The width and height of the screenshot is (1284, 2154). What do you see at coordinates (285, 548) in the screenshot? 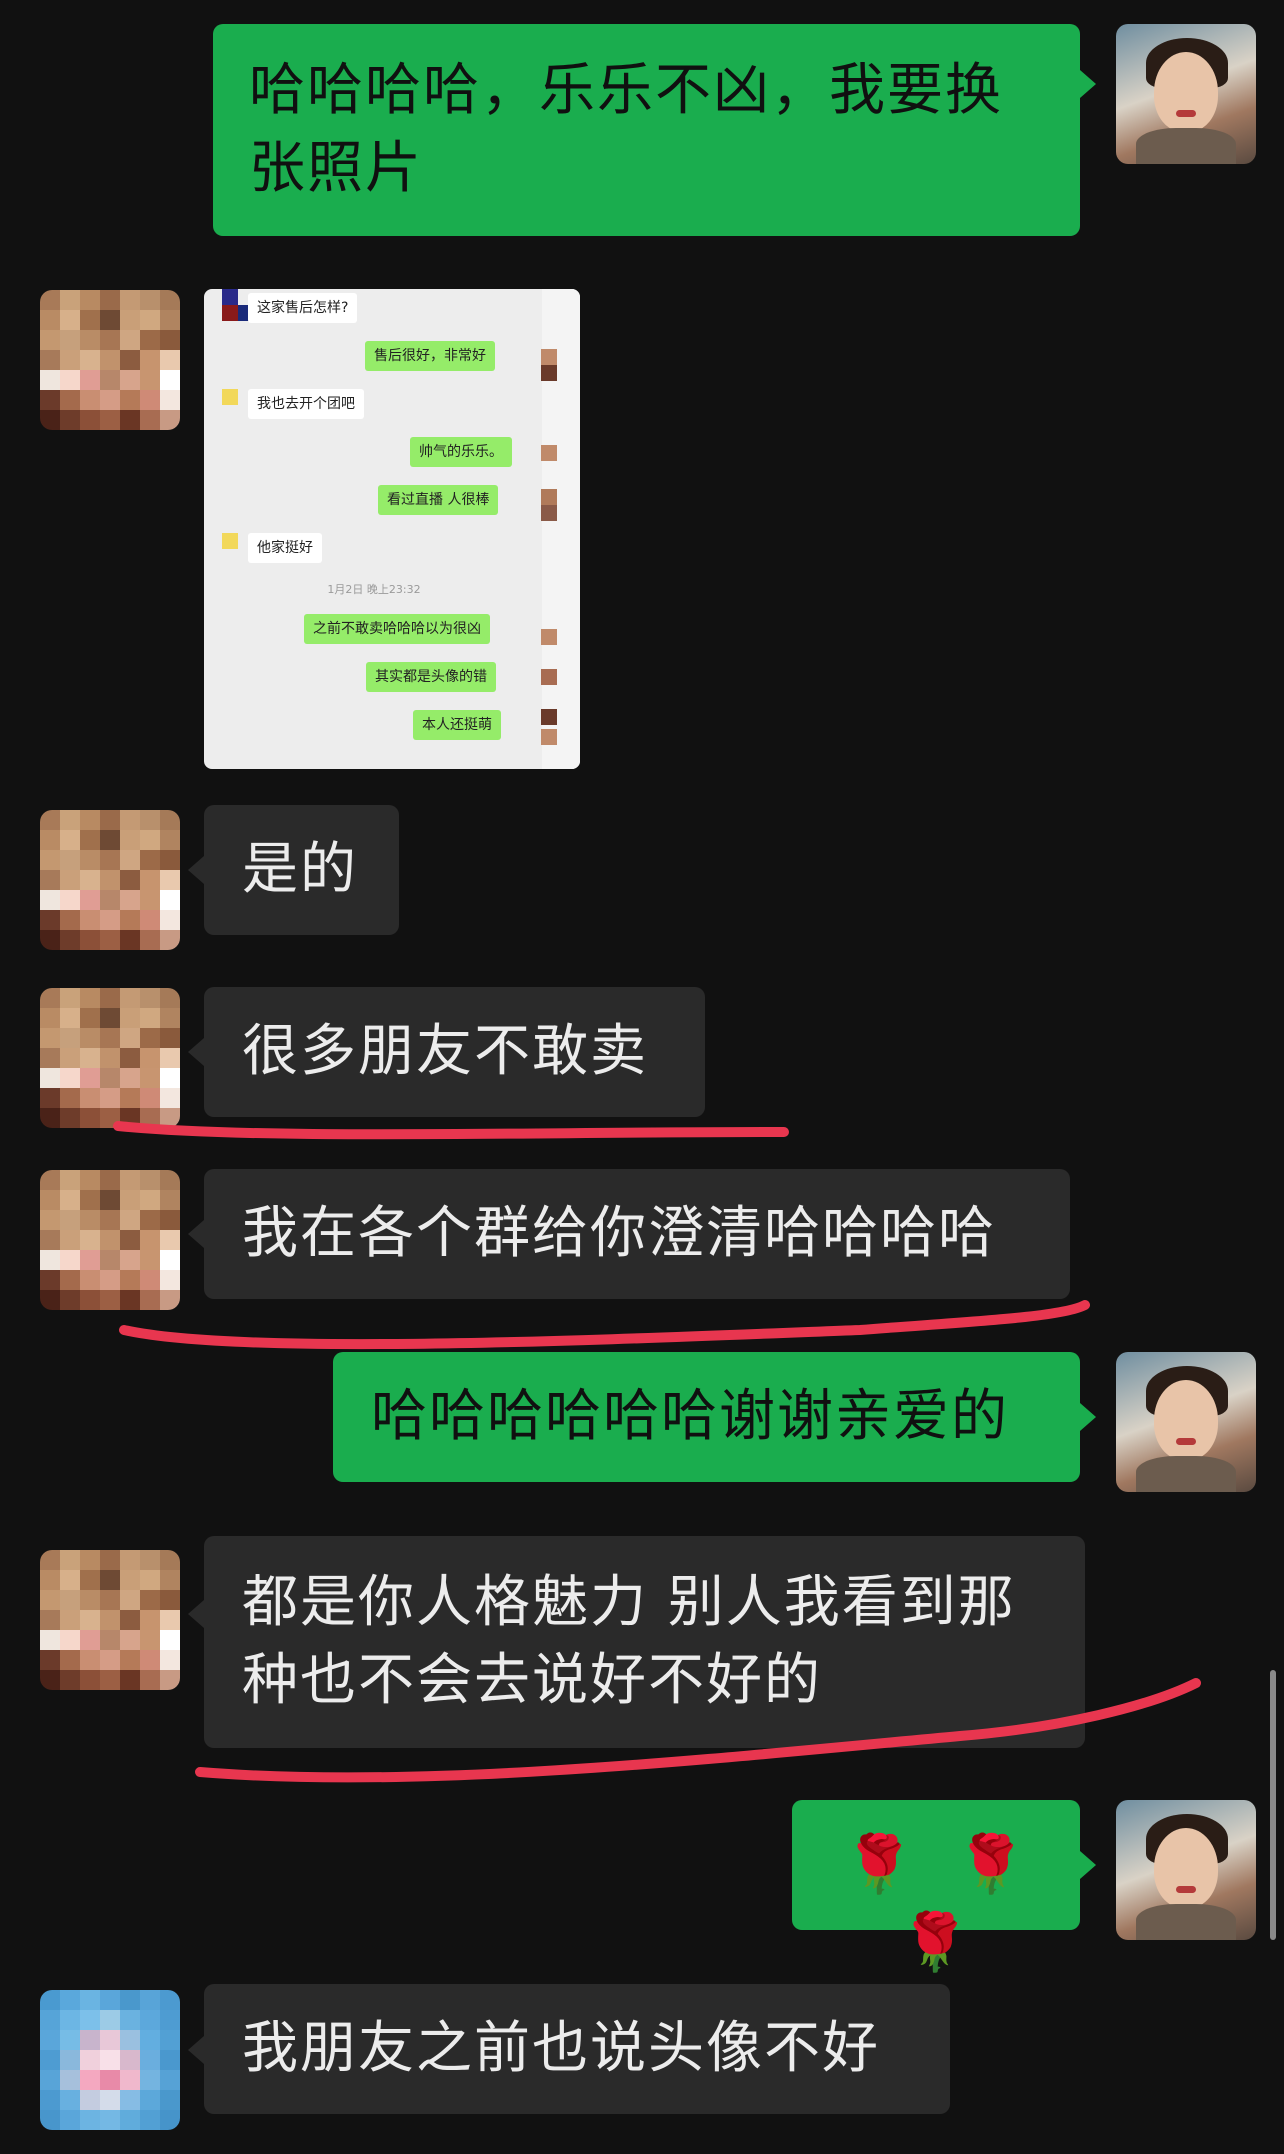
I see `screenshot-message: 他家挺好` at bounding box center [285, 548].